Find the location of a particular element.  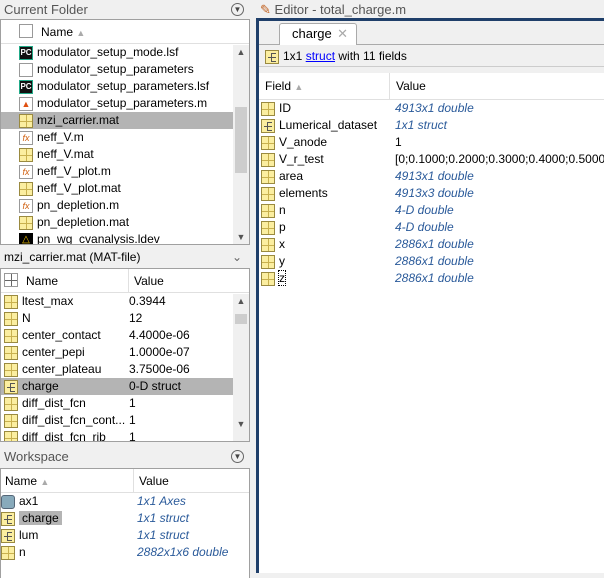

close-icon: ✕ is located at coordinates (342, 34).